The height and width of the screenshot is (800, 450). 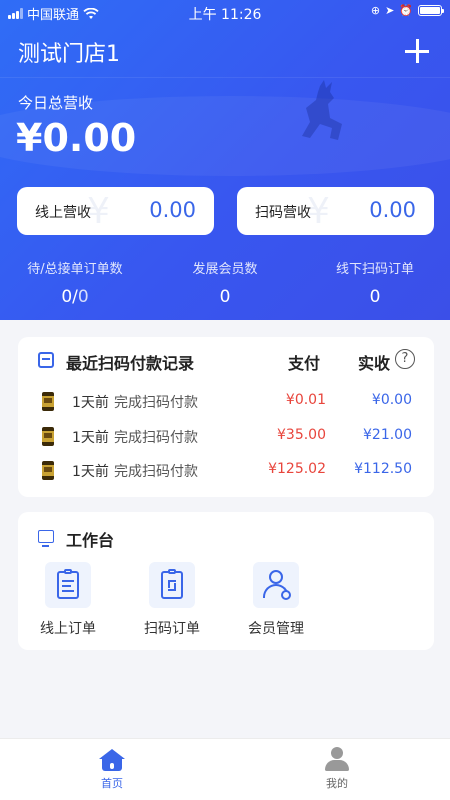 I want to click on online-order-button: 线上订单, so click(x=68, y=600).